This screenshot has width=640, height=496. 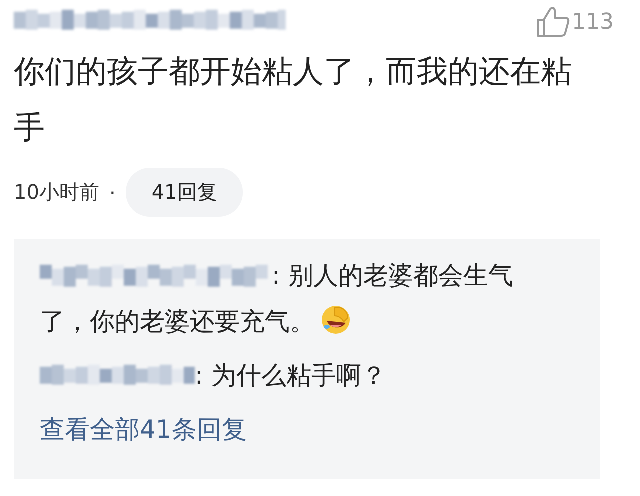 I want to click on reply-text: : 别人的老婆都会生气了，你的老婆还要充气。, so click(x=277, y=299).